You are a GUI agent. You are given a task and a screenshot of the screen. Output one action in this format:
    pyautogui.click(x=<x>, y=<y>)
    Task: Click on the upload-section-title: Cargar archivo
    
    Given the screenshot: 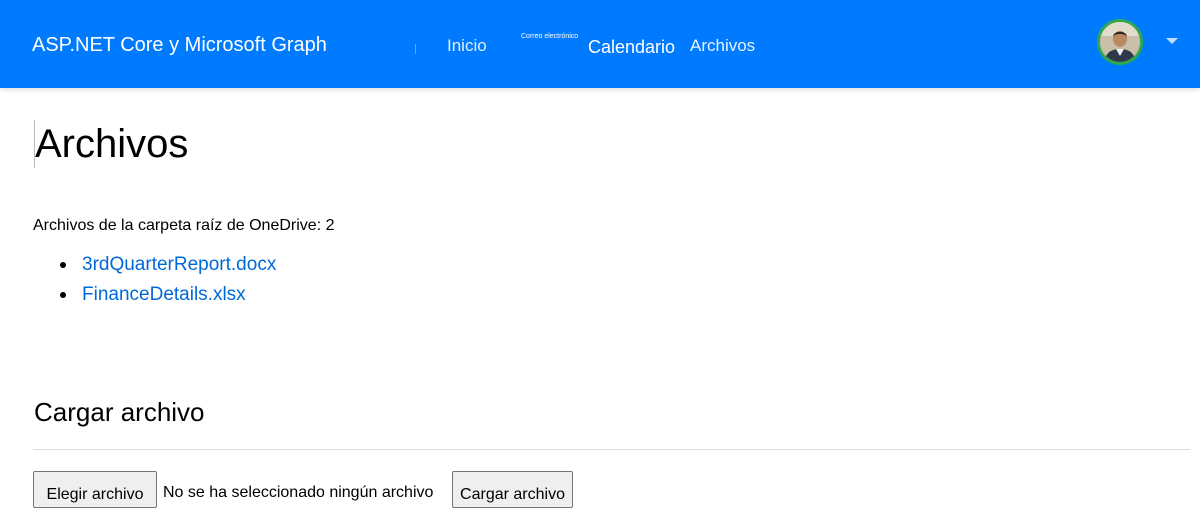 What is the action you would take?
    pyautogui.click(x=119, y=412)
    